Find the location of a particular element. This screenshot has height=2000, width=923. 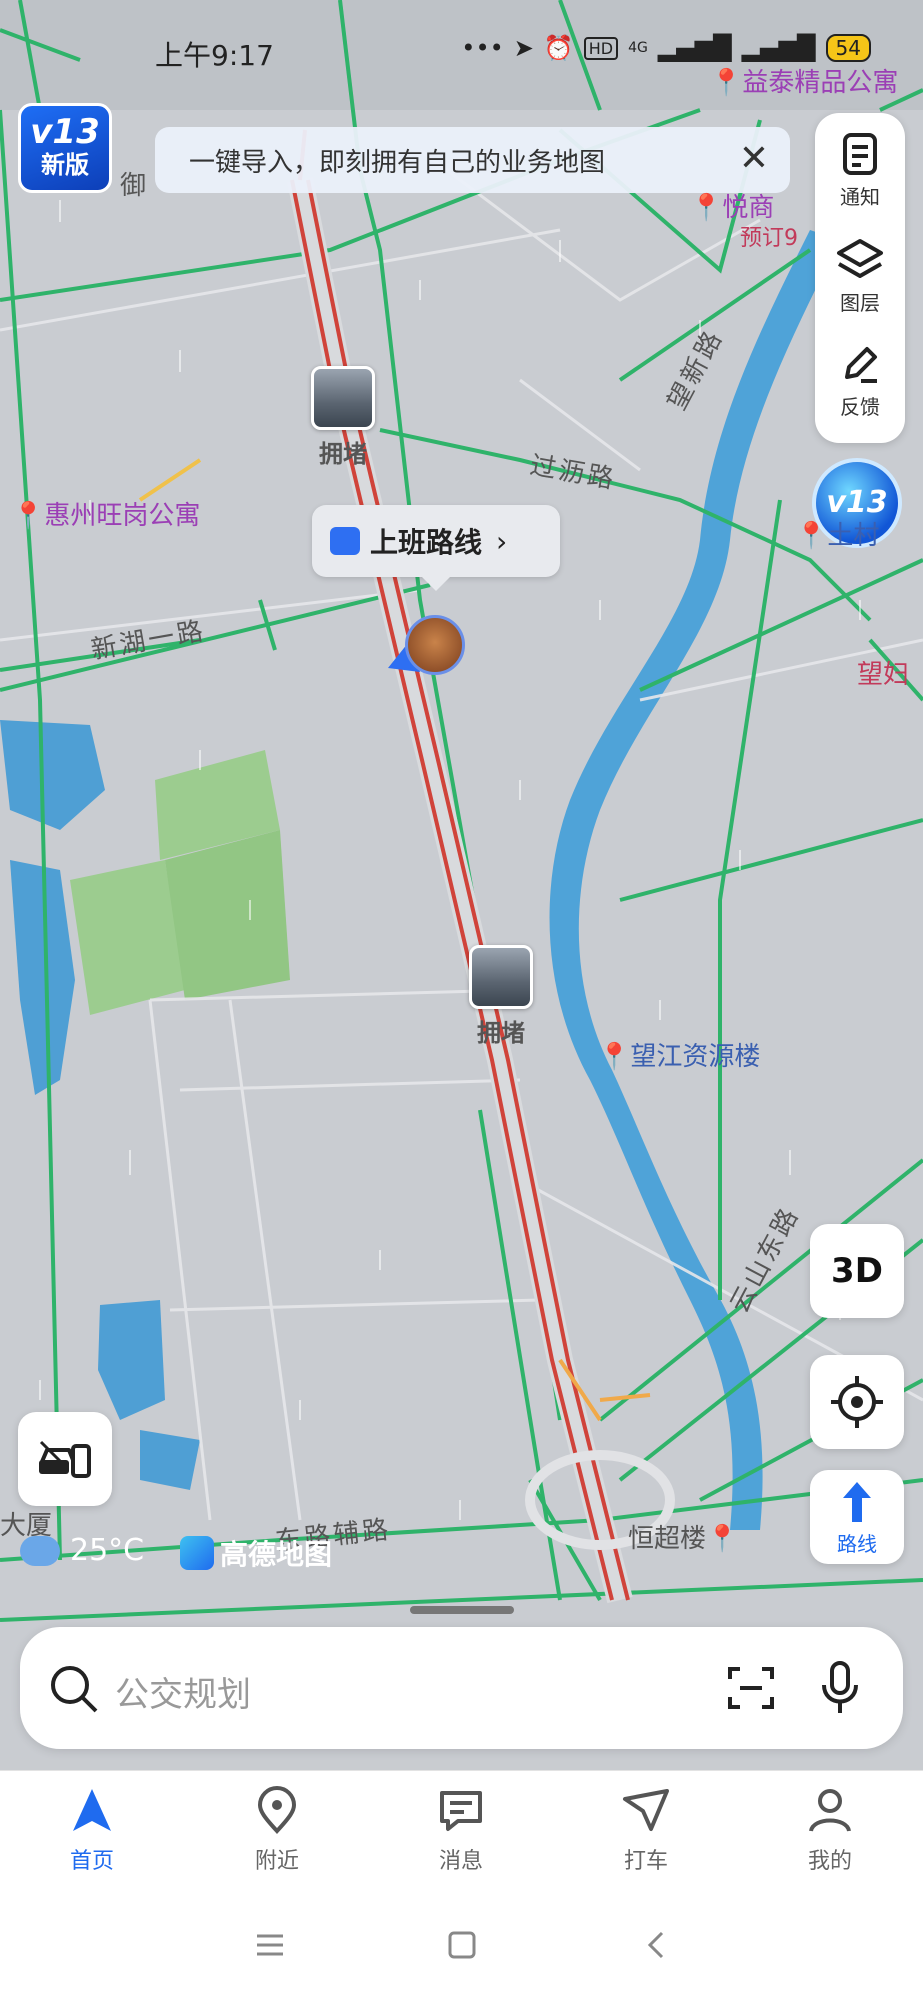

3d-label: 3D is located at coordinates (857, 1271).